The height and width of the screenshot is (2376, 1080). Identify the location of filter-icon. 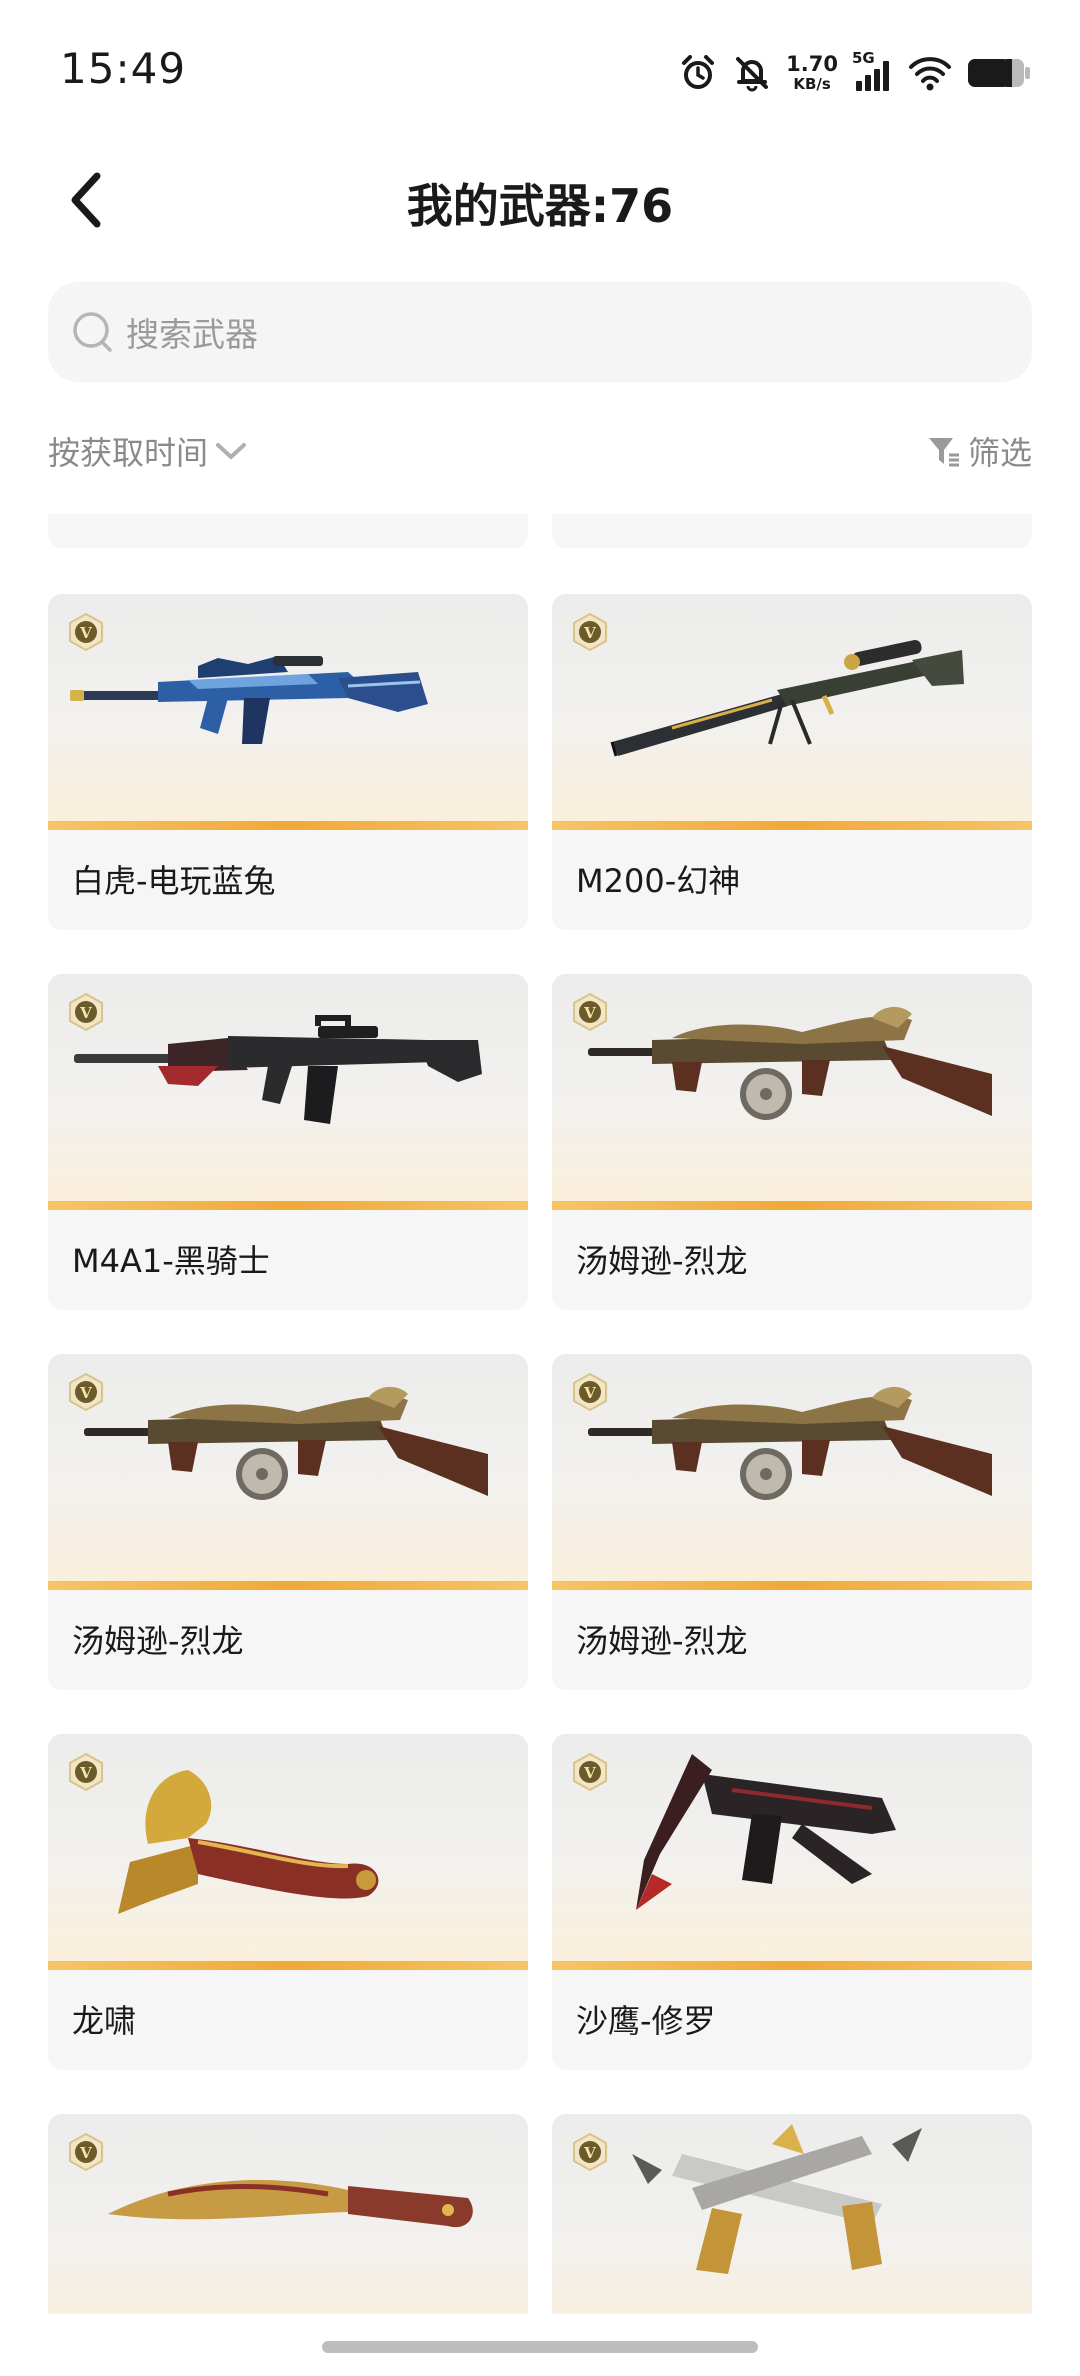
(943, 452).